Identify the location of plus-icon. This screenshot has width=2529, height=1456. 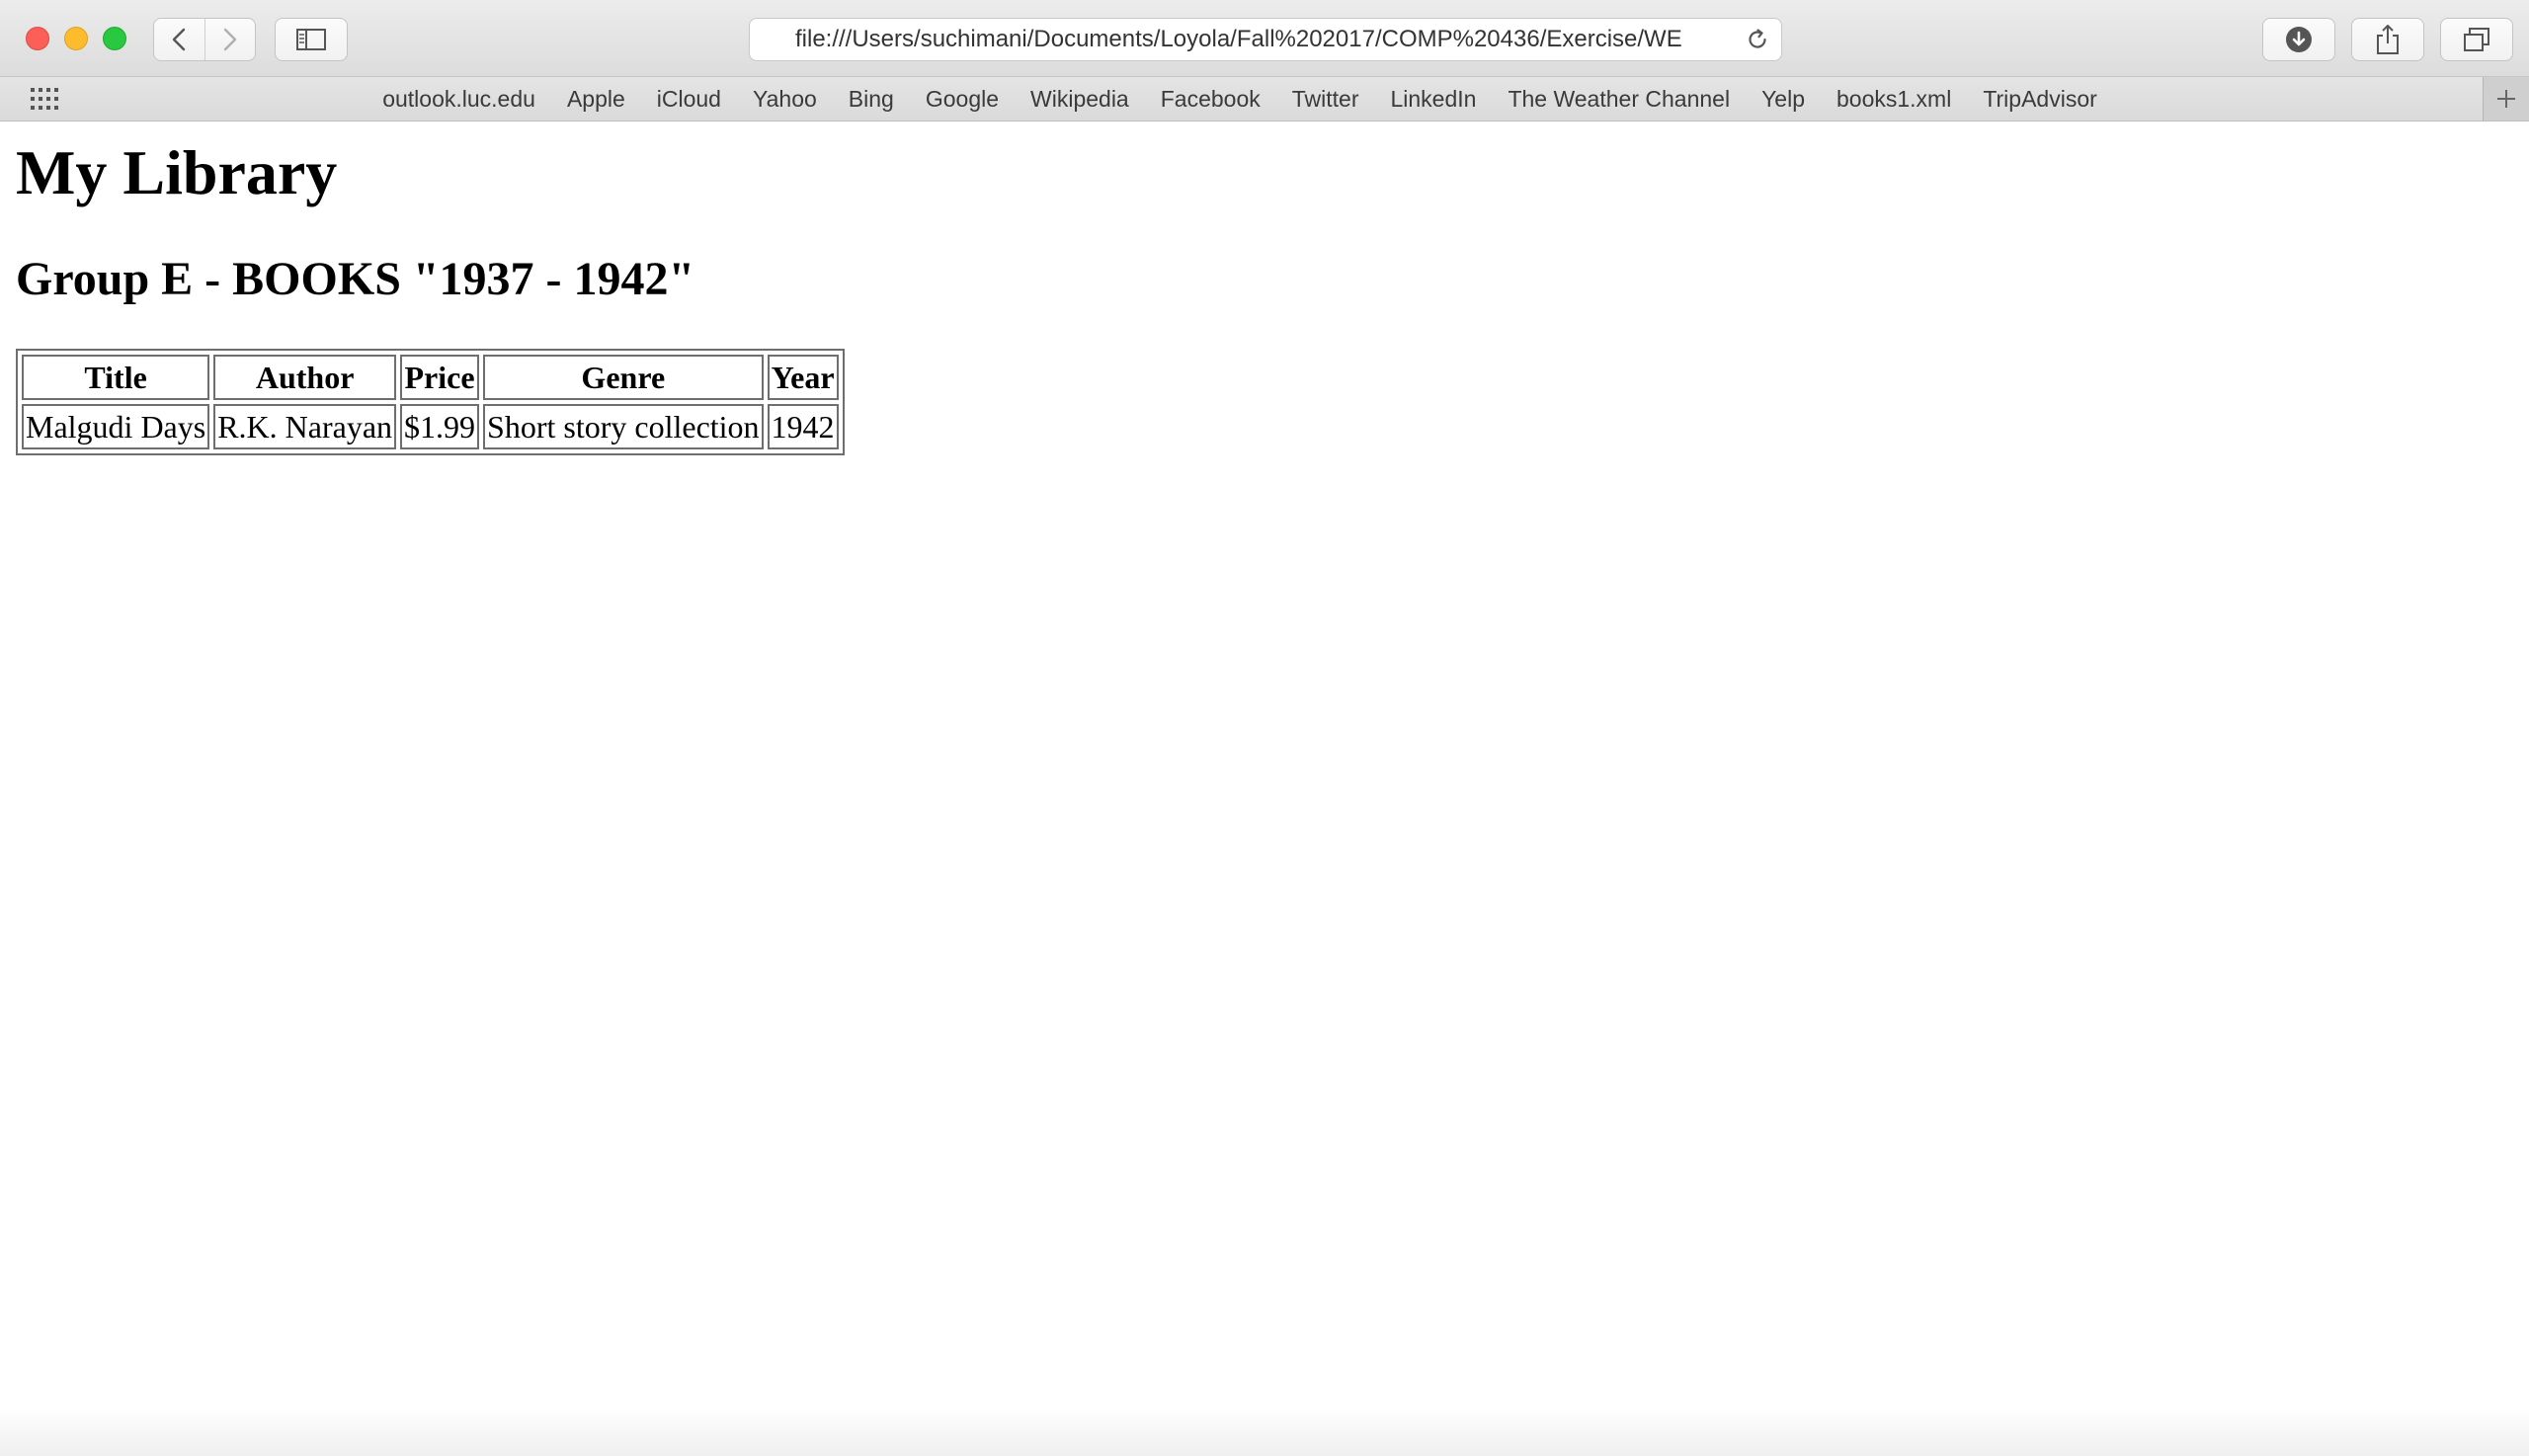
(2506, 99).